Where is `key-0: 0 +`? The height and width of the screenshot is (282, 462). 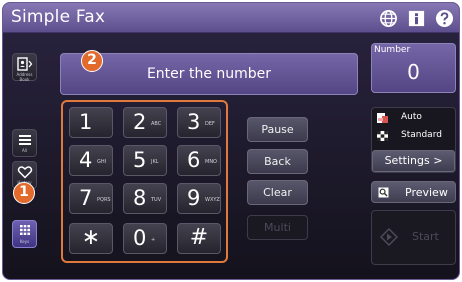 key-0: 0 + is located at coordinates (145, 238).